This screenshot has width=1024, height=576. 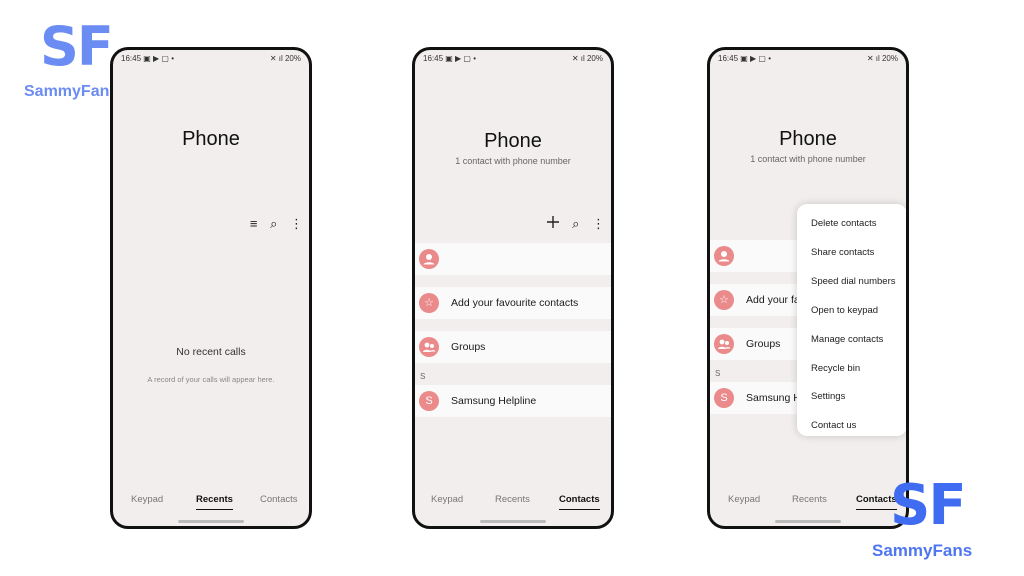 I want to click on favourites-row: ☆ Add your favourite contacts, so click(x=513, y=303).